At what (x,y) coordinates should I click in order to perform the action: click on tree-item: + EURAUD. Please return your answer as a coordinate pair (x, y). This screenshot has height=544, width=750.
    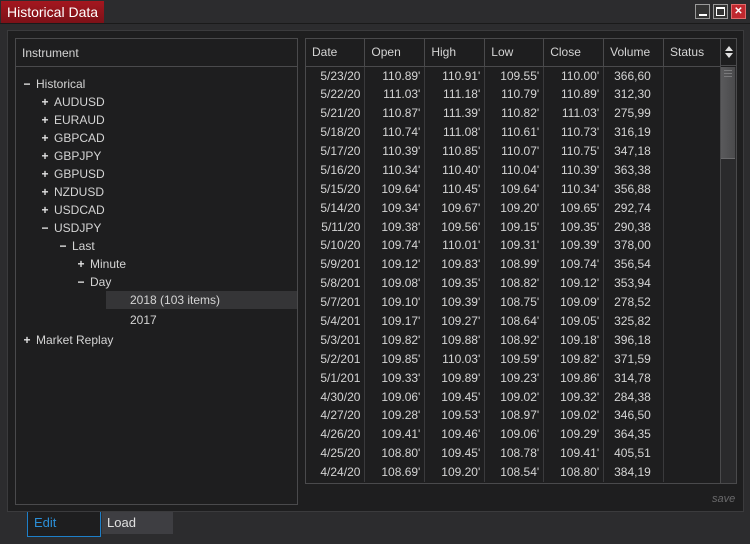
    Looking at the image, I should click on (156, 120).